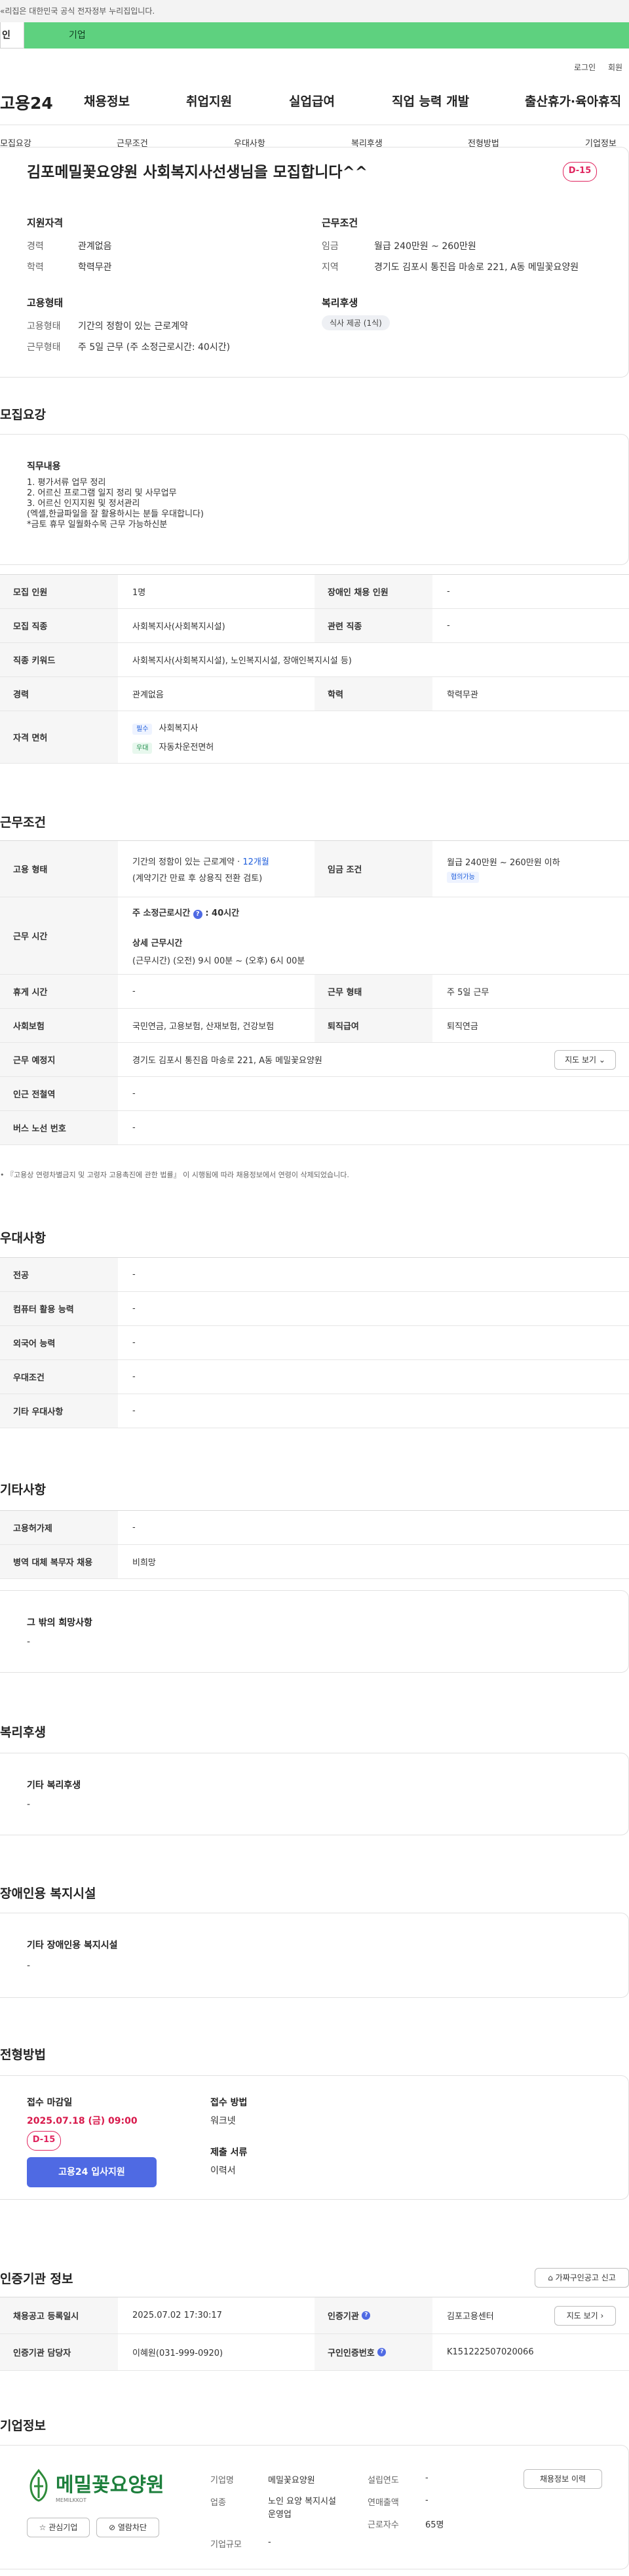  Describe the element at coordinates (23, 822) in the screenshot. I see `work-title: 근무조건` at that location.